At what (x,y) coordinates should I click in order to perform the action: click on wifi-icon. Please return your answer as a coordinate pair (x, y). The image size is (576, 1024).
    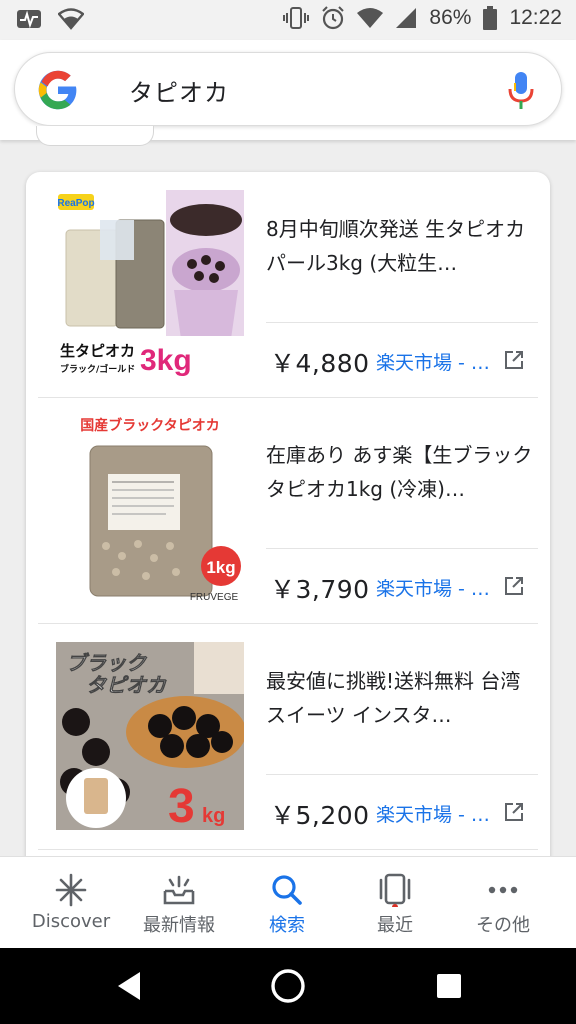
    Looking at the image, I should click on (370, 18).